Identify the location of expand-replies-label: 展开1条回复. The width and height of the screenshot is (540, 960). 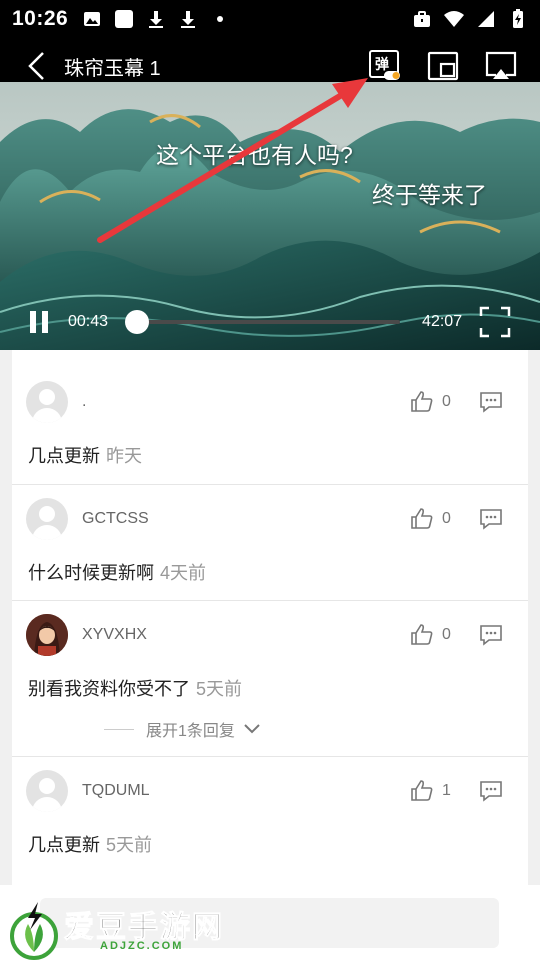
(190, 731).